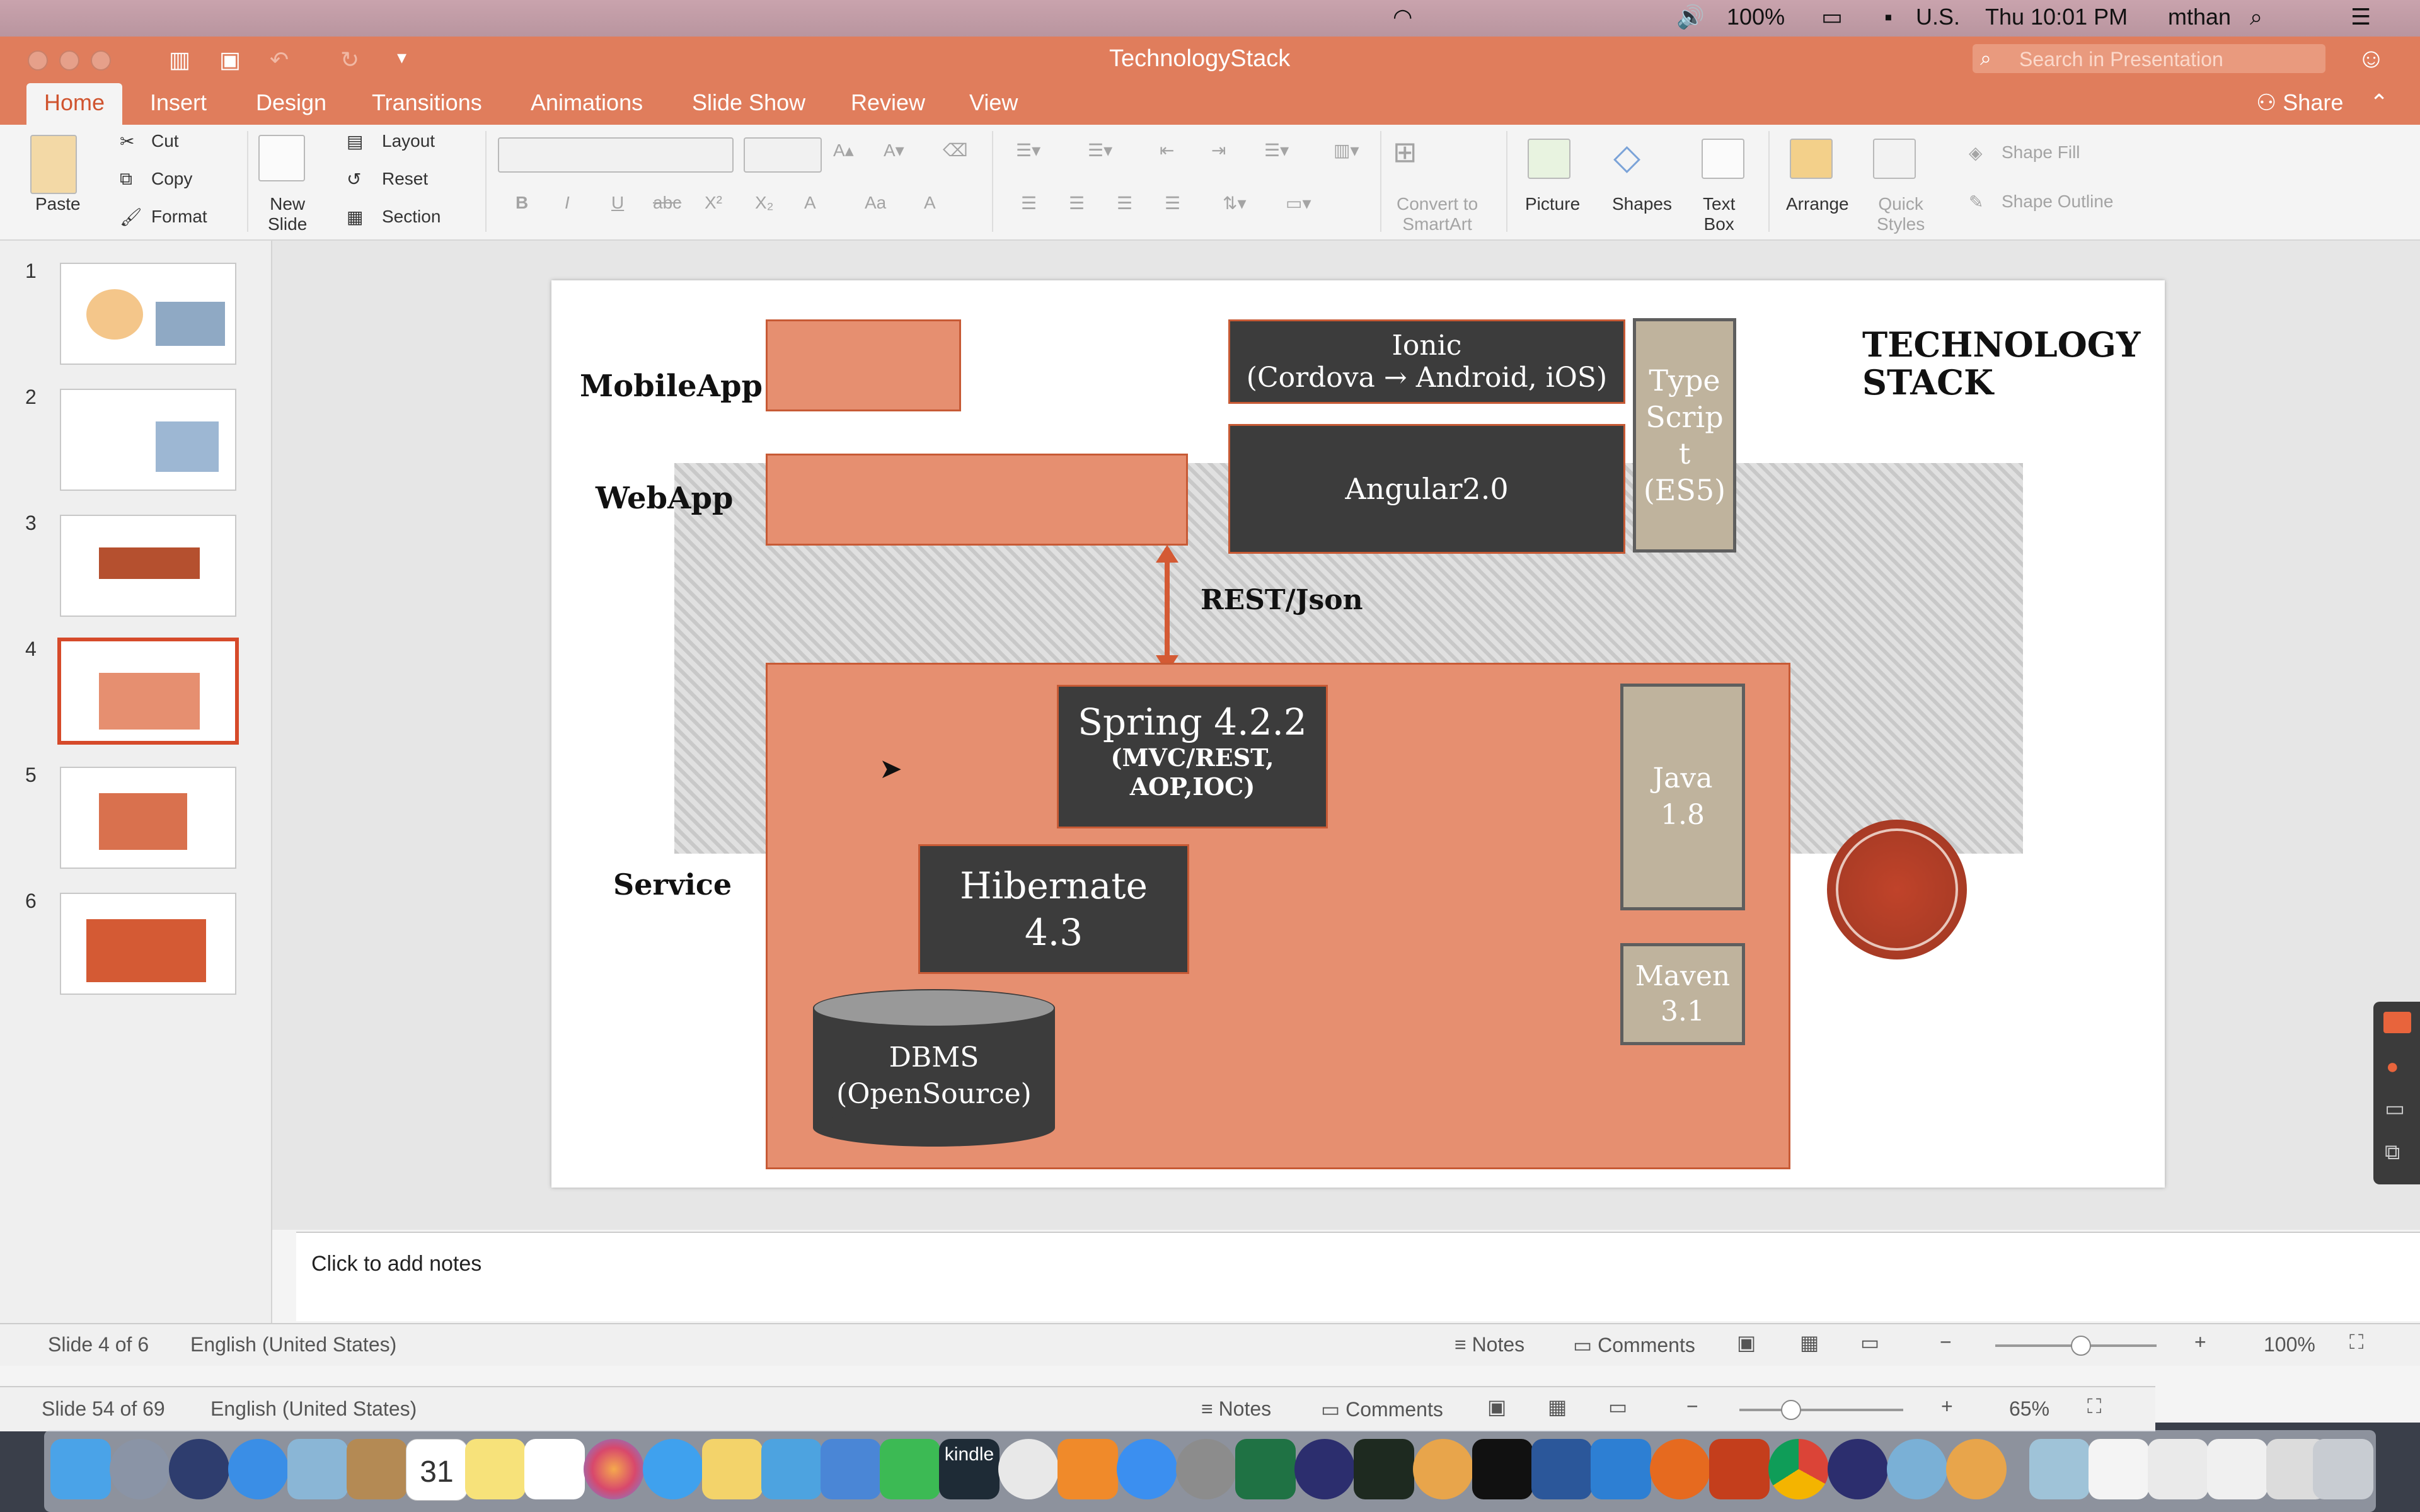  Describe the element at coordinates (437, 1470) in the screenshot. I see `calendar-icon: 31` at that location.